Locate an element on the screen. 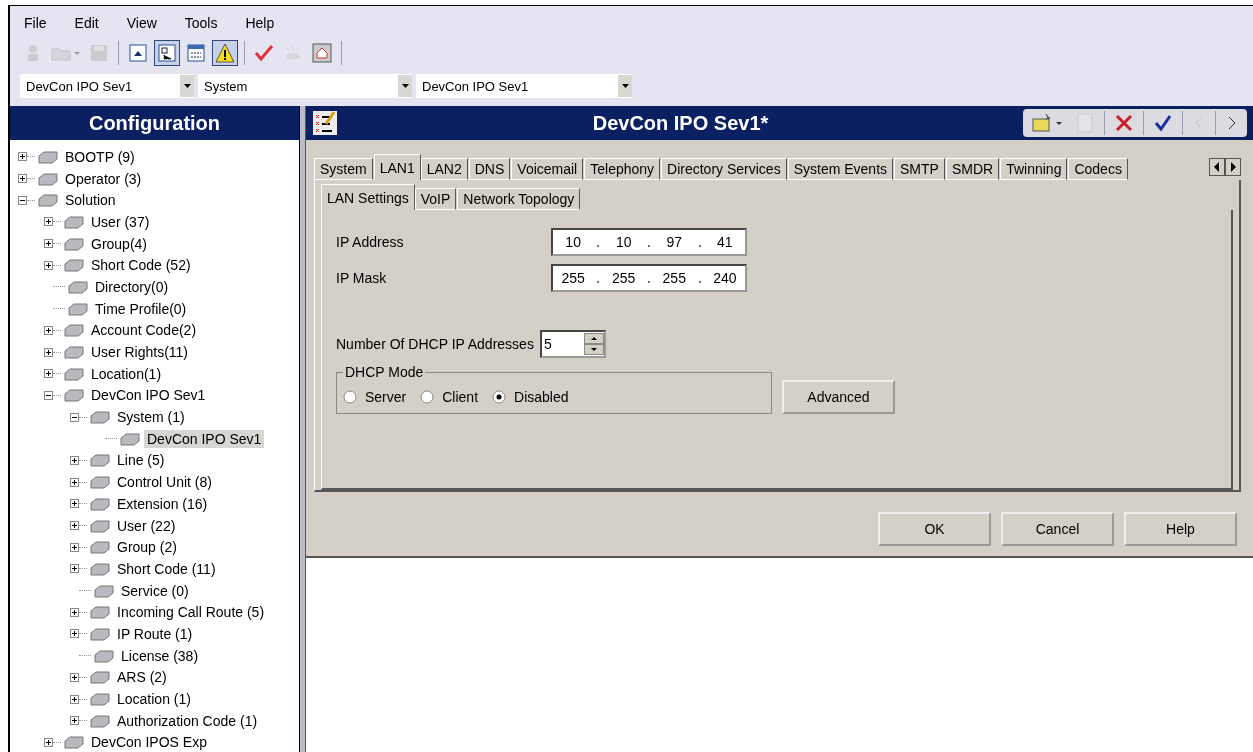  tab: Network Topology is located at coordinates (519, 199).